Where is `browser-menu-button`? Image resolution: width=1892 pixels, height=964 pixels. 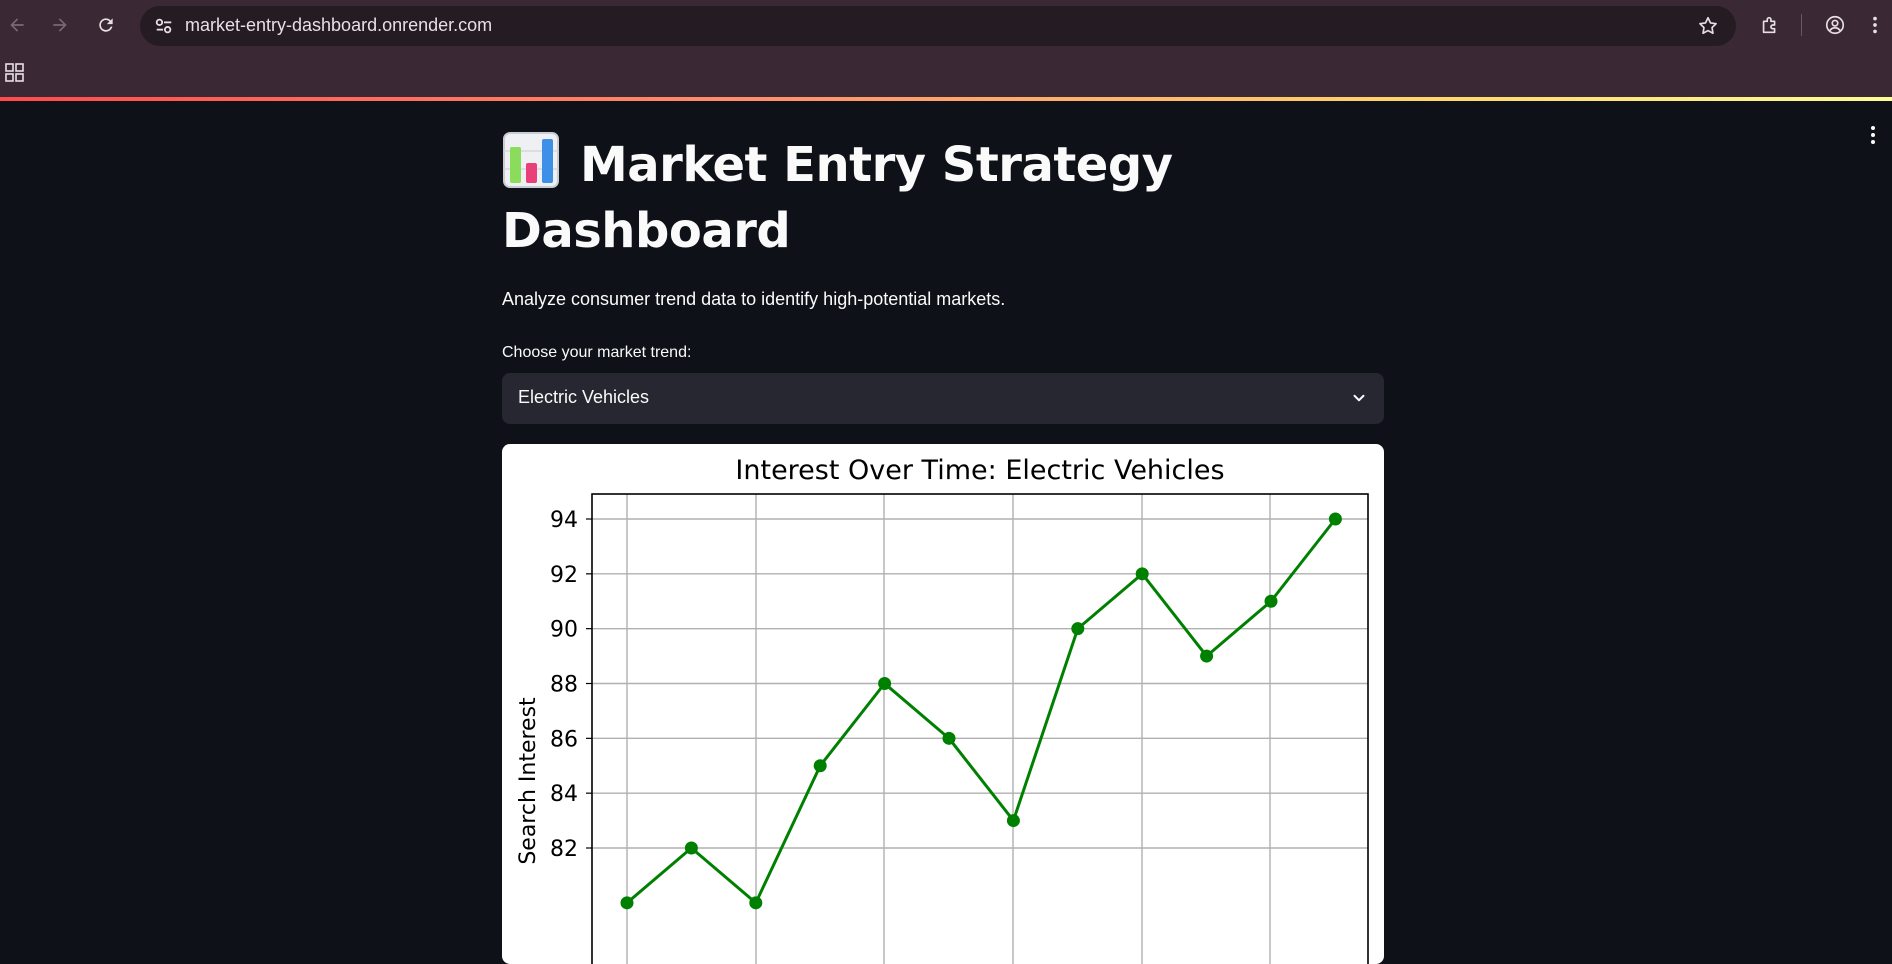
browser-menu-button is located at coordinates (1875, 25).